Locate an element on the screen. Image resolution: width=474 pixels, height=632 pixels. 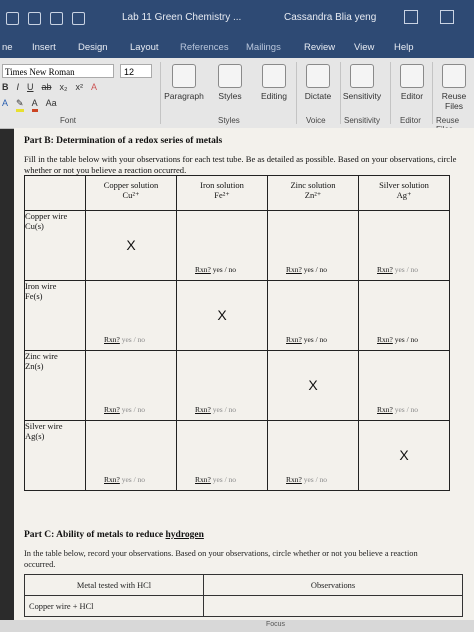
font-name-select: Times New Roman is located at coordinates (58, 71).